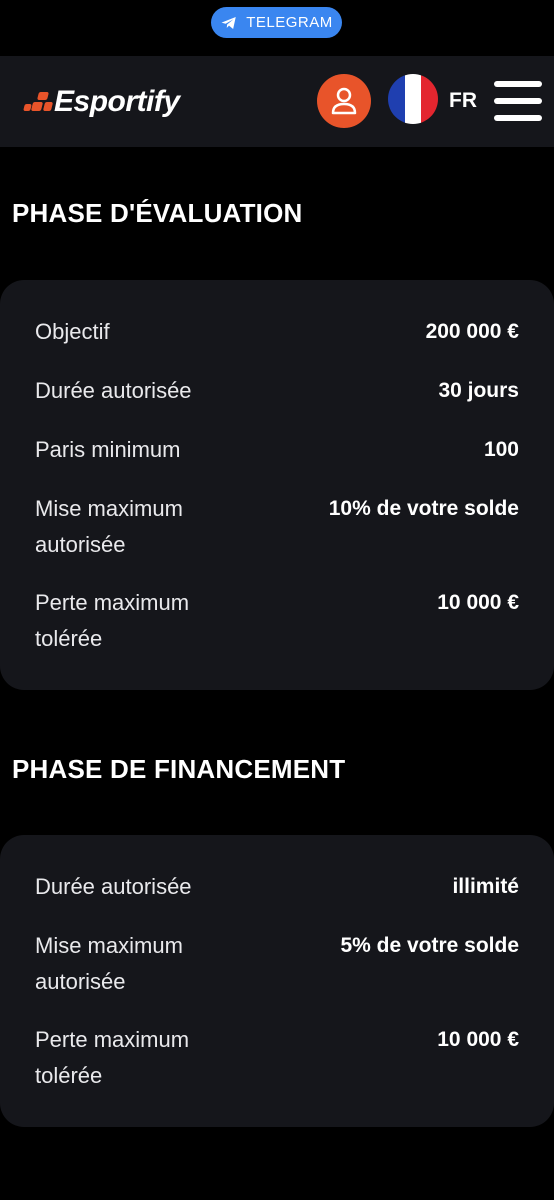 Image resolution: width=554 pixels, height=1200 pixels. I want to click on top-strip: TELEGRAM, so click(277, 28).